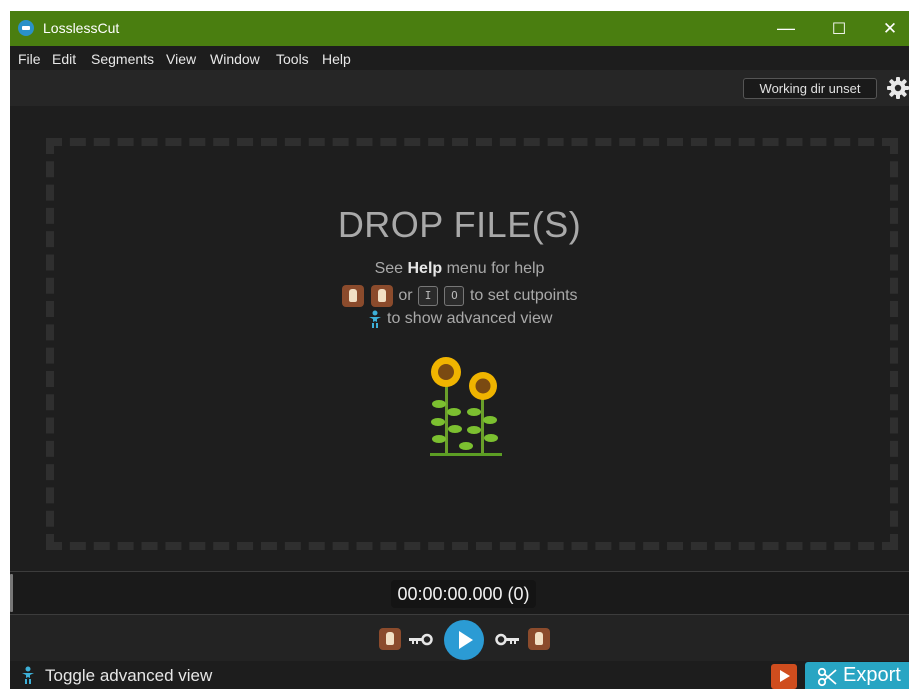 This screenshot has height=689, width=909. What do you see at coordinates (539, 639) in the screenshot?
I see `set-cut-end-button` at bounding box center [539, 639].